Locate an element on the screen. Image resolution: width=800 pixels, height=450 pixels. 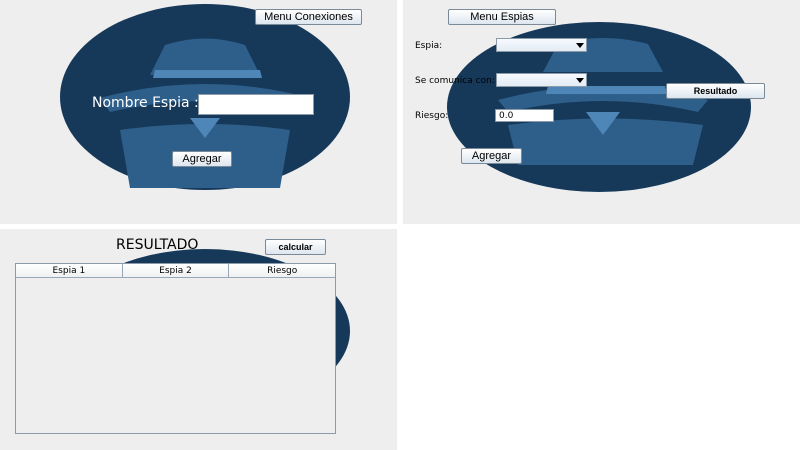
riesgo-label: Riesgo: is located at coordinates (432, 116).